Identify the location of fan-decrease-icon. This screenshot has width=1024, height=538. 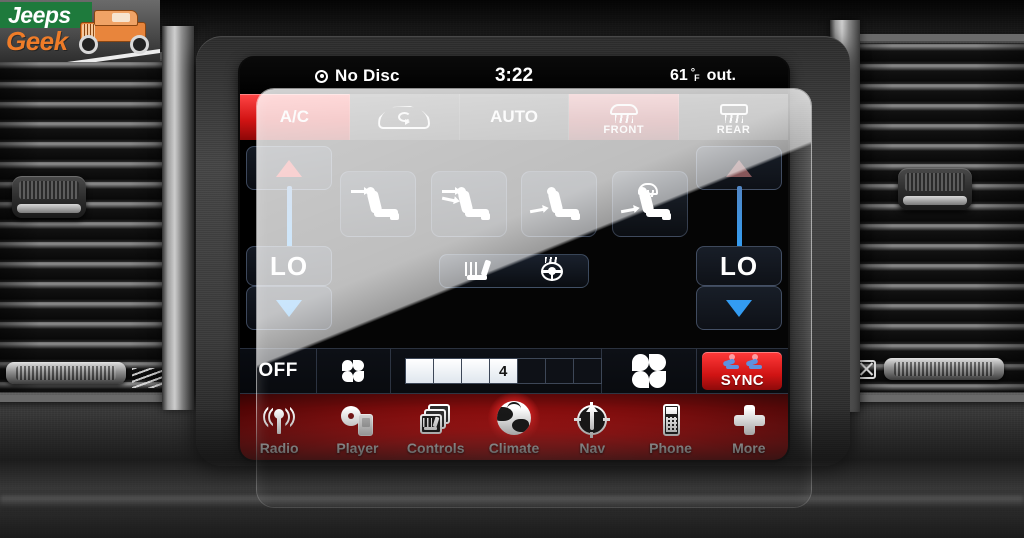
(353, 371).